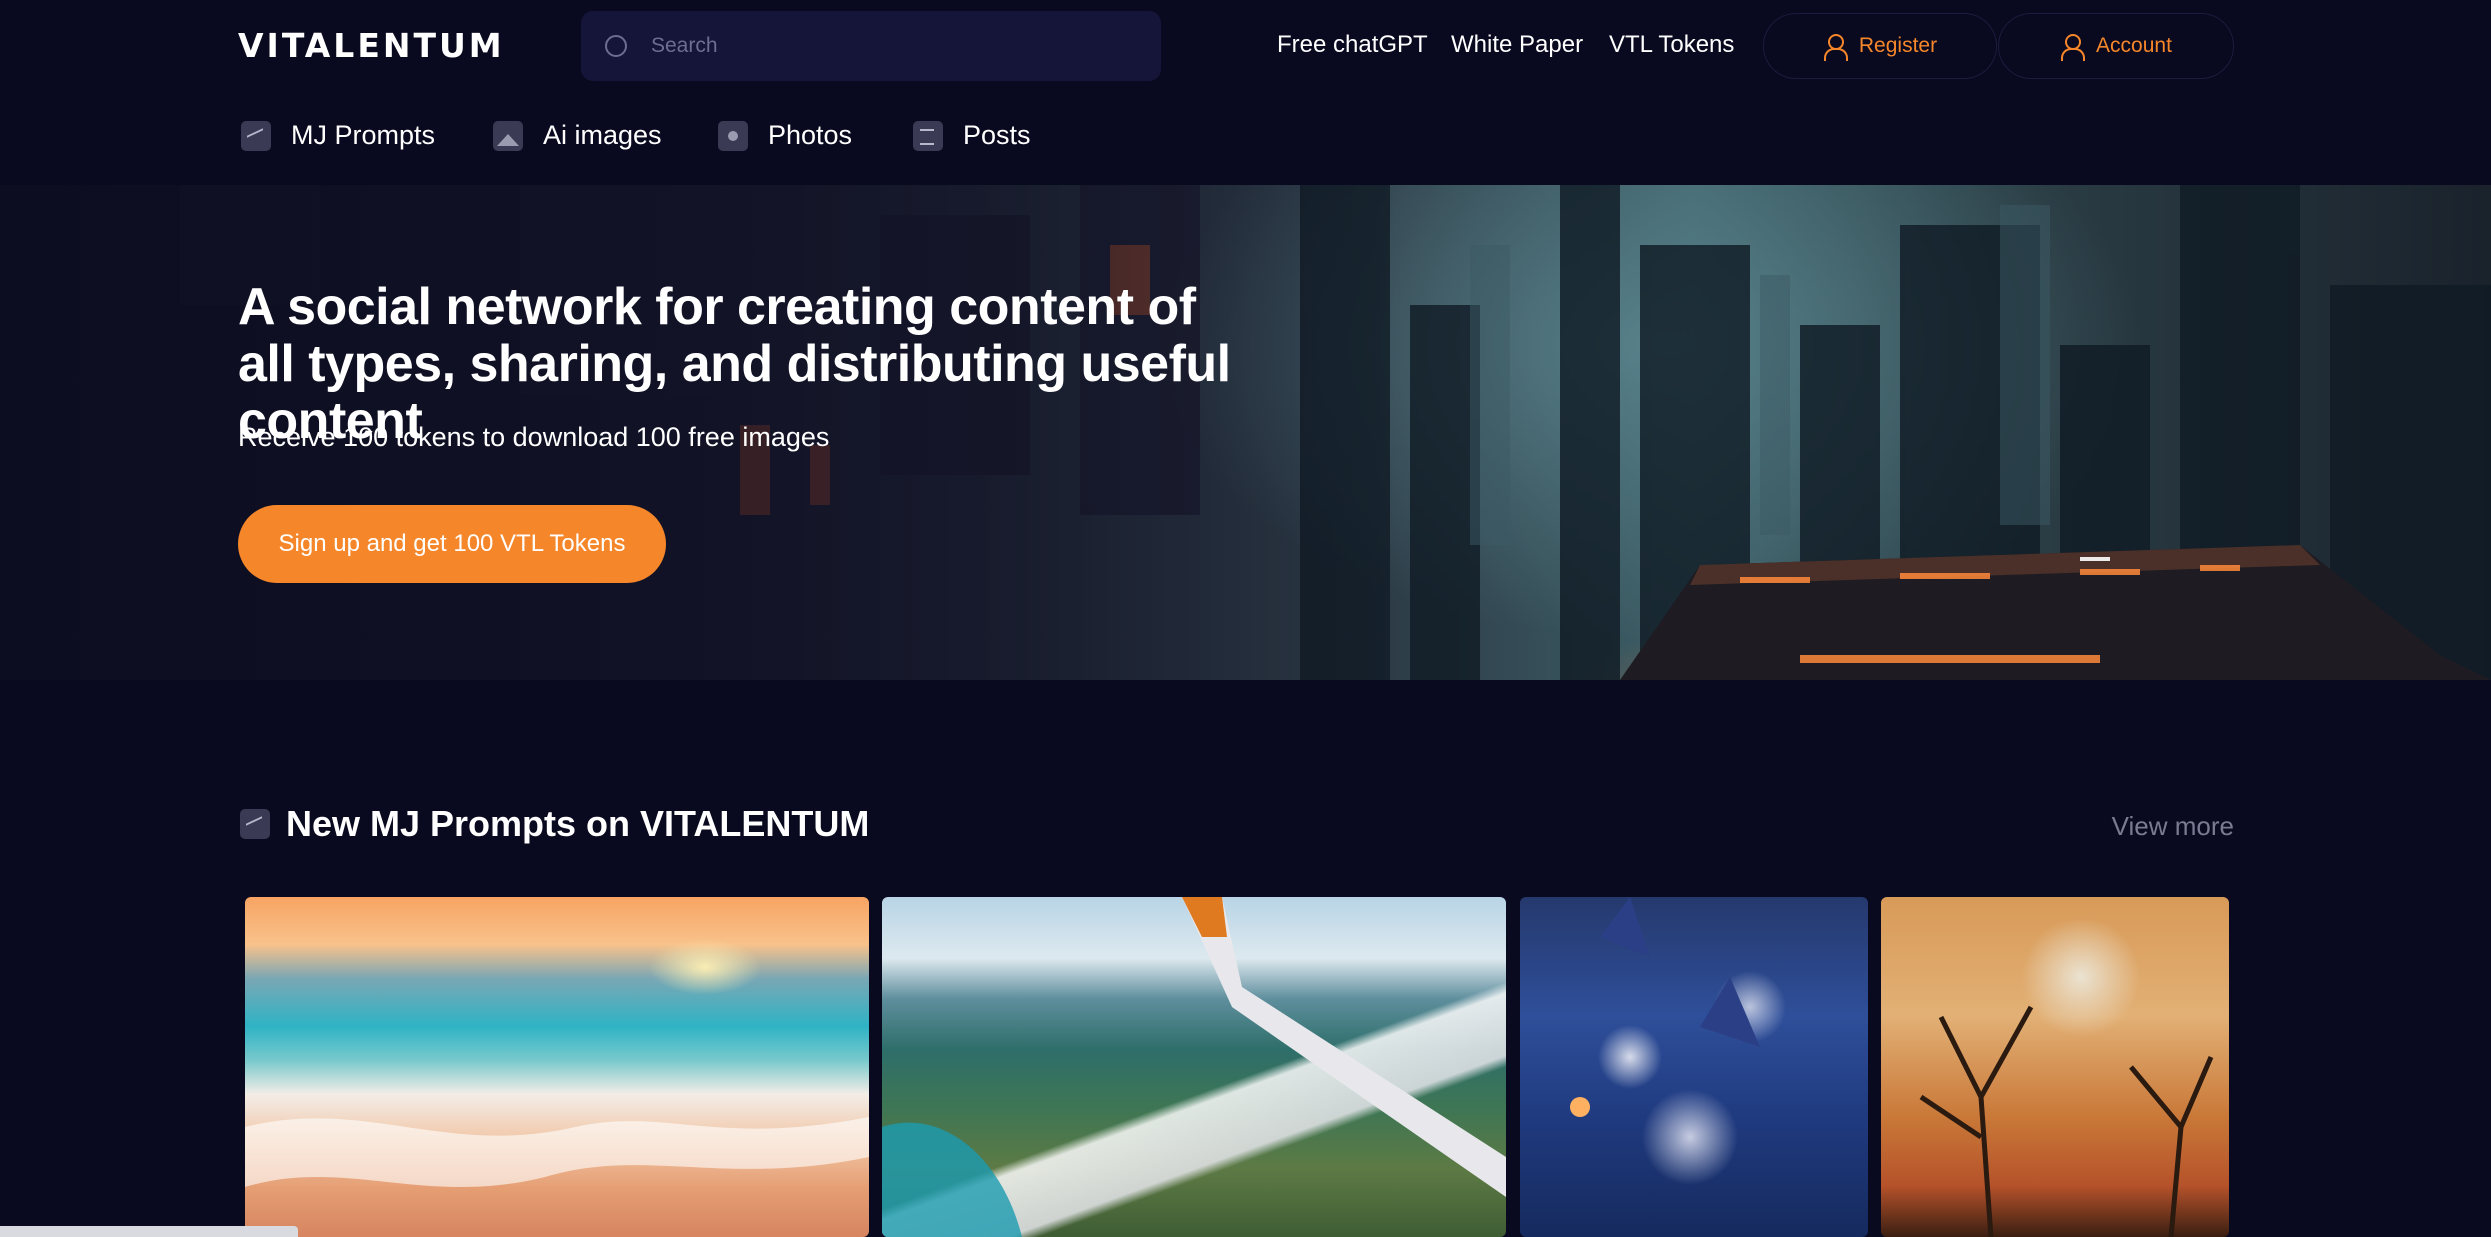  Describe the element at coordinates (2134, 45) in the screenshot. I see `account-label: Account` at that location.